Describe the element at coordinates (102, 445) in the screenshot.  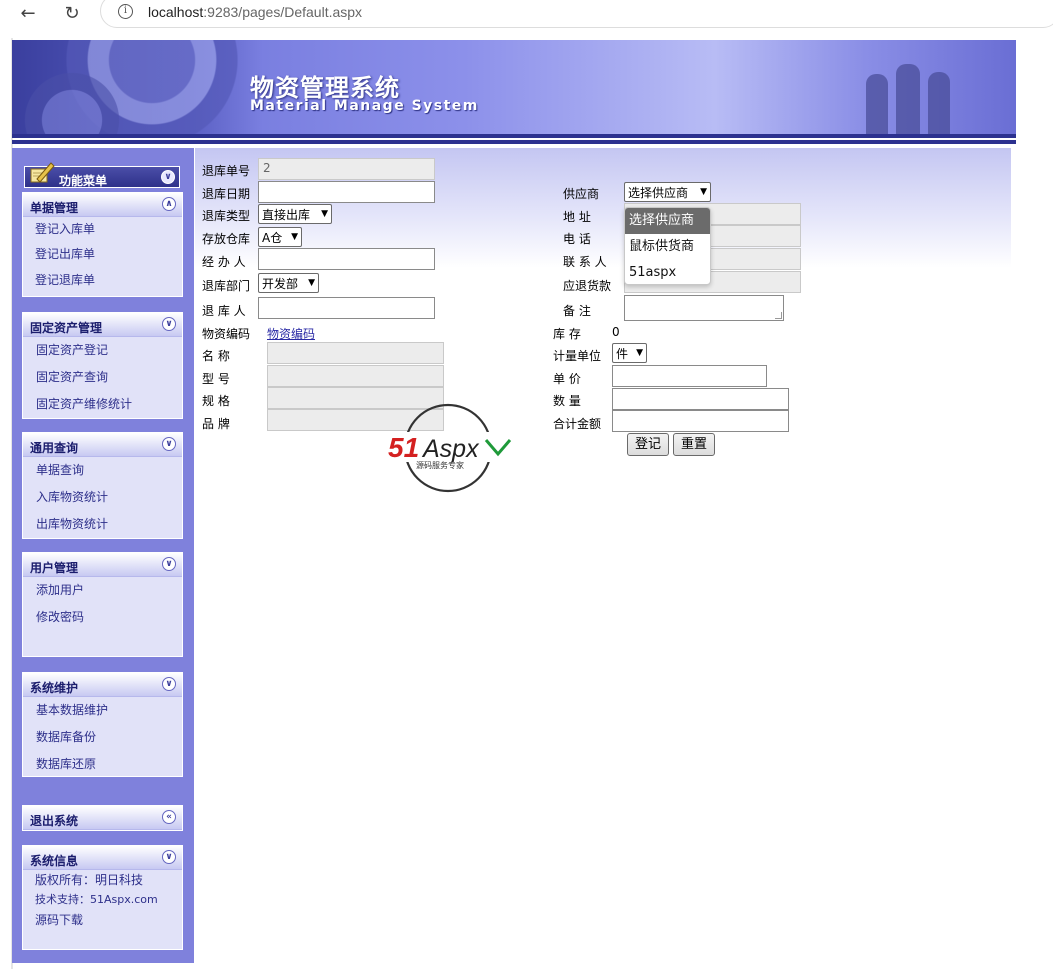
I see `menu-section-header: 通用查询 ∨` at that location.